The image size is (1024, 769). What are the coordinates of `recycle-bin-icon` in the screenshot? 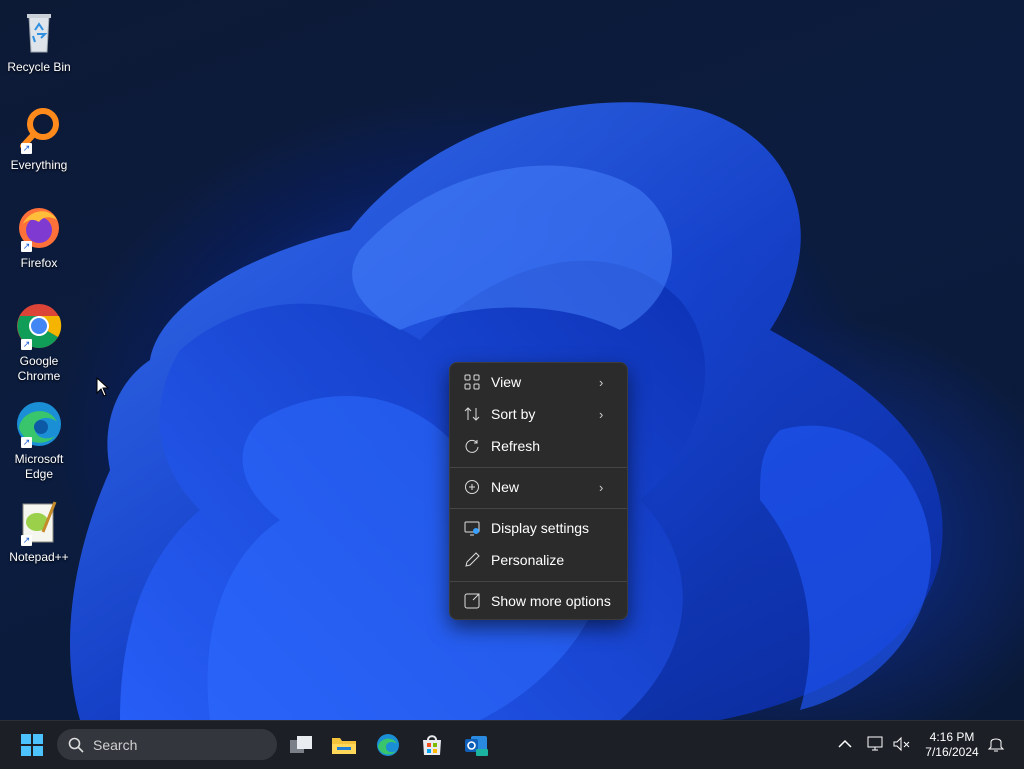 It's located at (39, 32).